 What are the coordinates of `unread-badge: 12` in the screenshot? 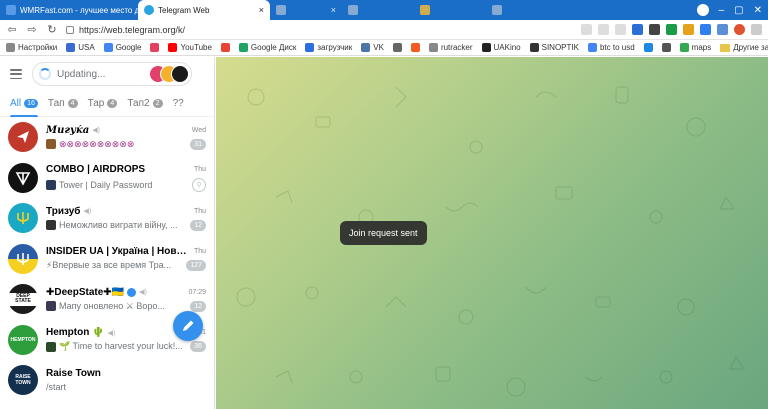 It's located at (198, 306).